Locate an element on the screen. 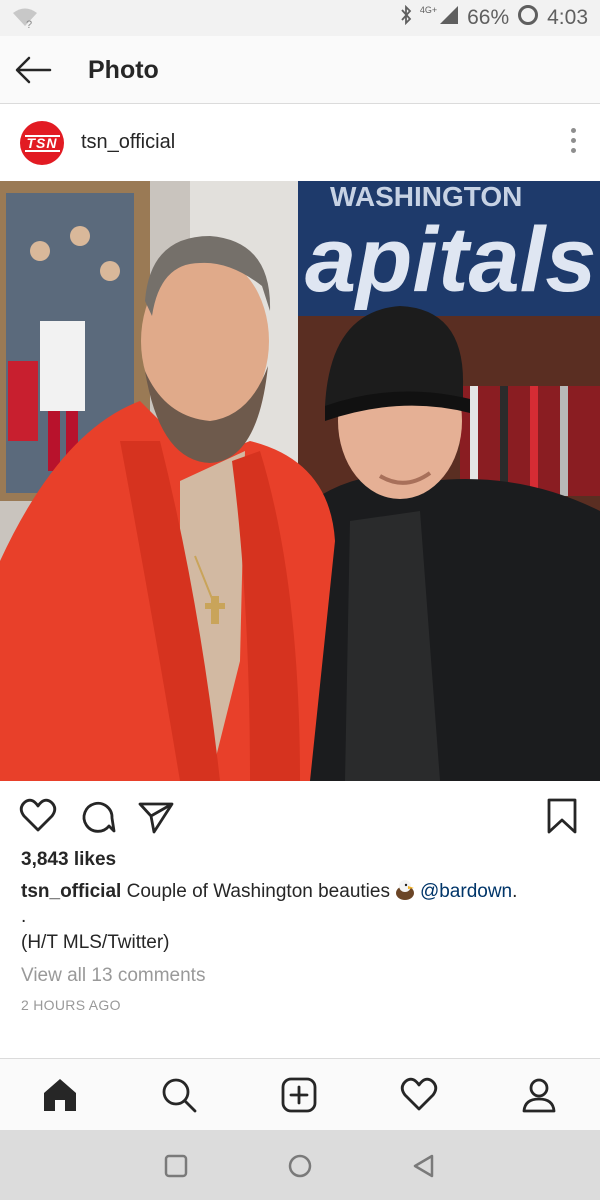 This screenshot has width=600, height=1200. more-vertical-icon is located at coordinates (573, 143).